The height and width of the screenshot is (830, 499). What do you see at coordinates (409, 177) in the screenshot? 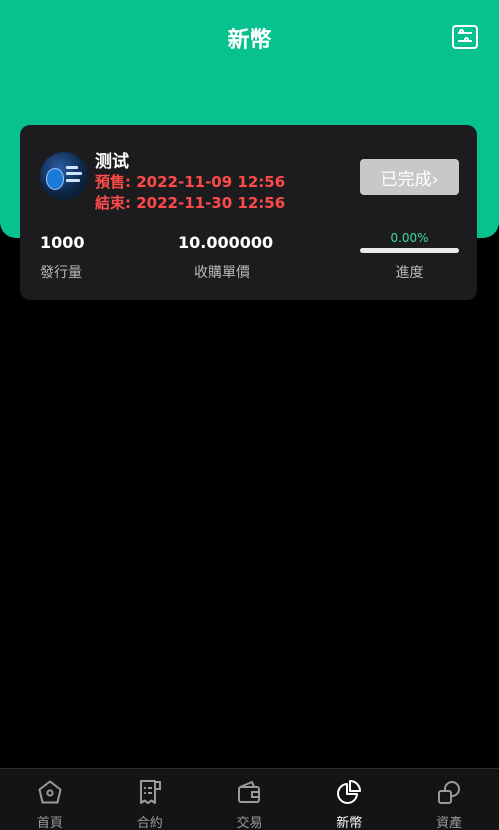
I see `completed-status-button: 已完成›` at bounding box center [409, 177].